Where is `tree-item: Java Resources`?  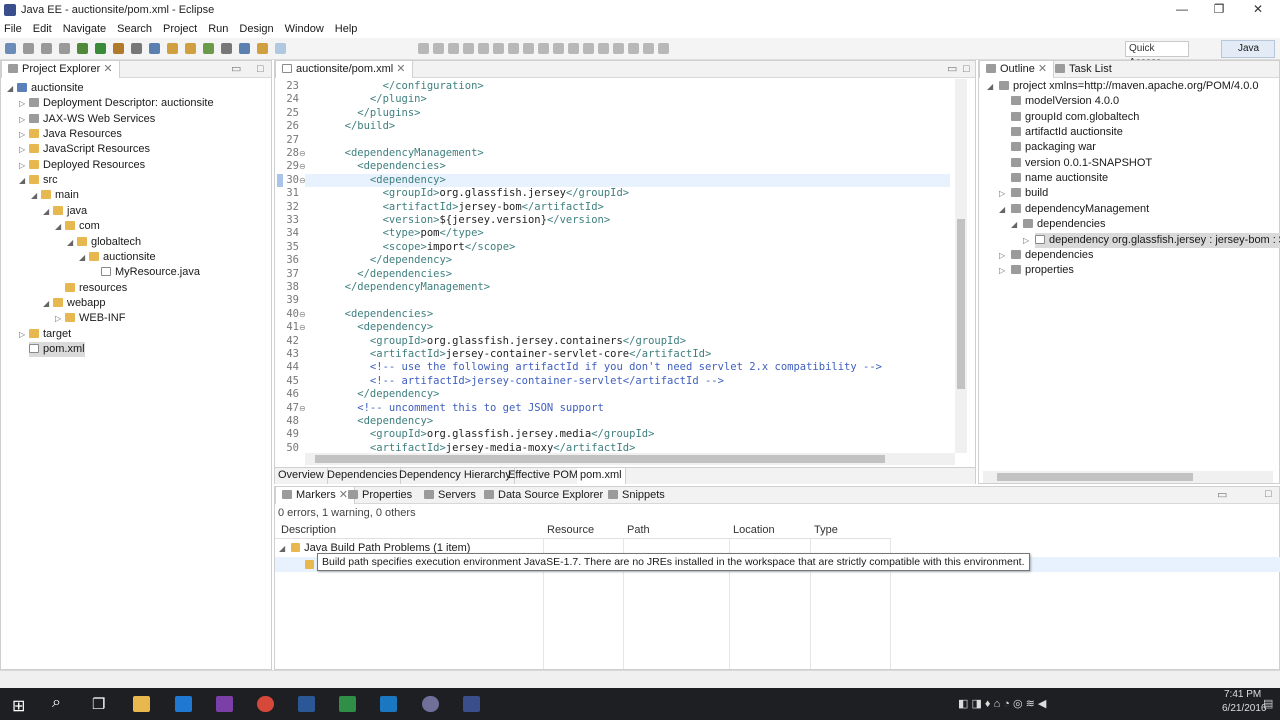
tree-item: Java Resources is located at coordinates (75, 134).